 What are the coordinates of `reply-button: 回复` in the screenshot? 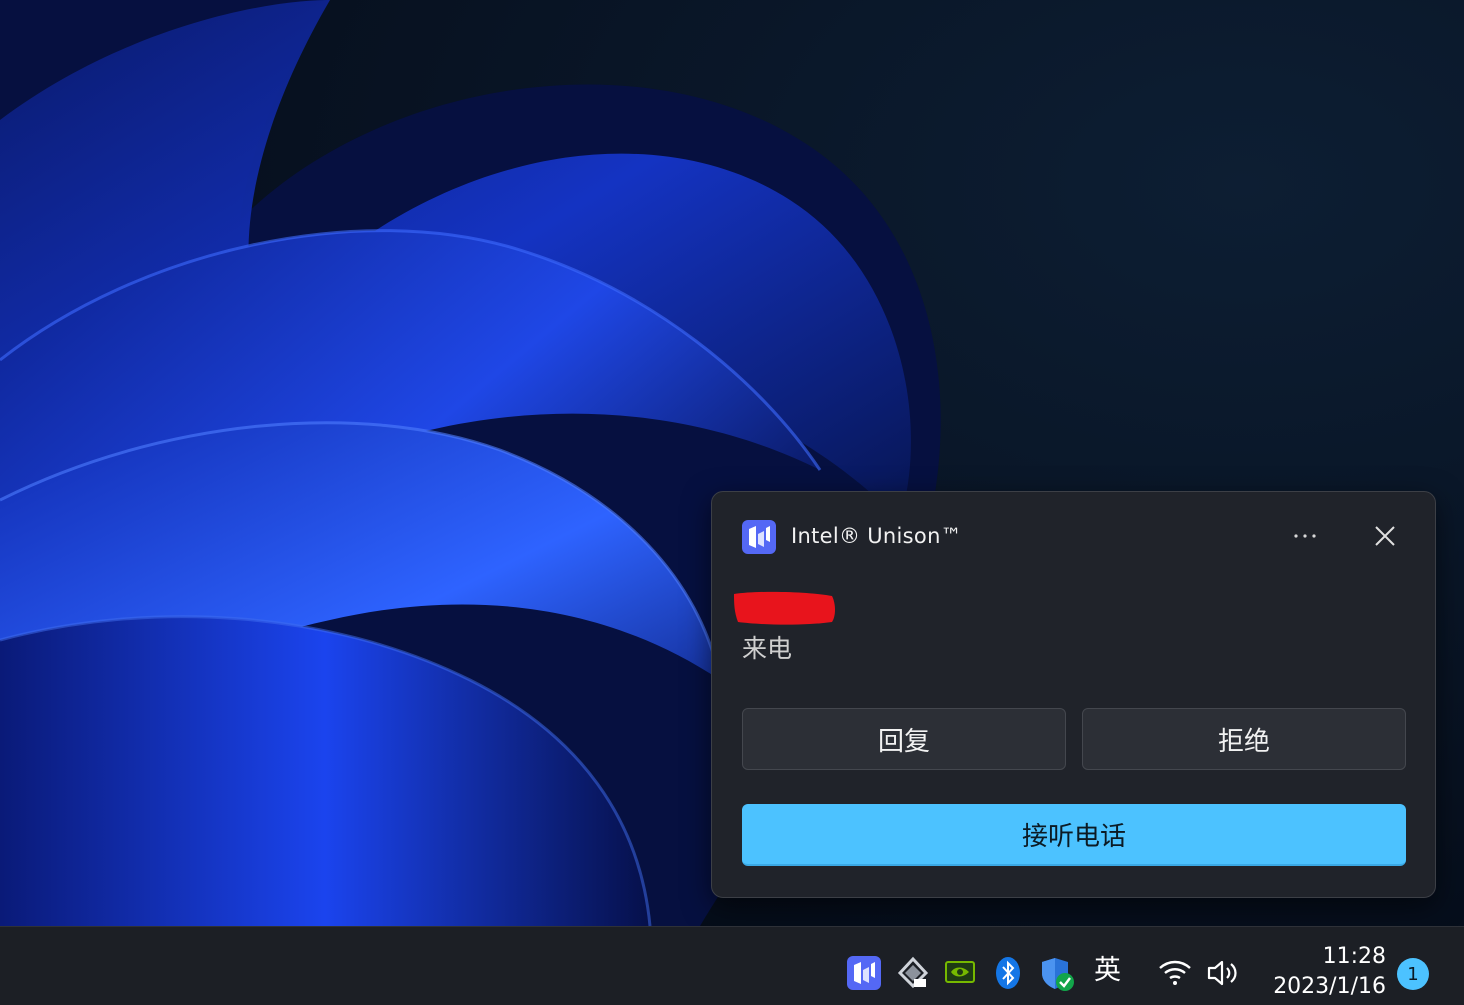 It's located at (904, 739).